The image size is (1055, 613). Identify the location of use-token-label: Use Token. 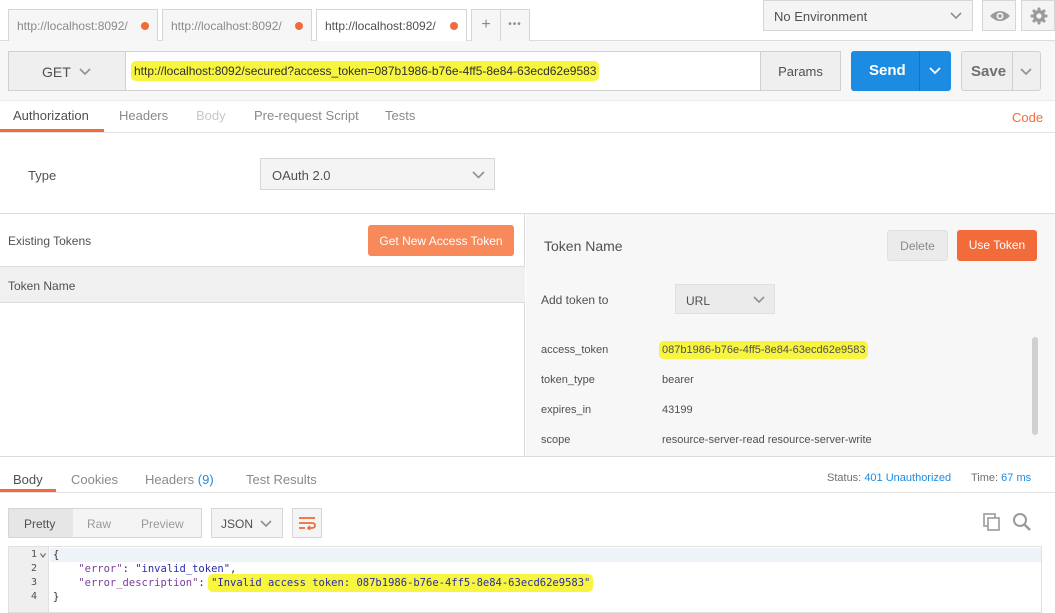
(997, 245).